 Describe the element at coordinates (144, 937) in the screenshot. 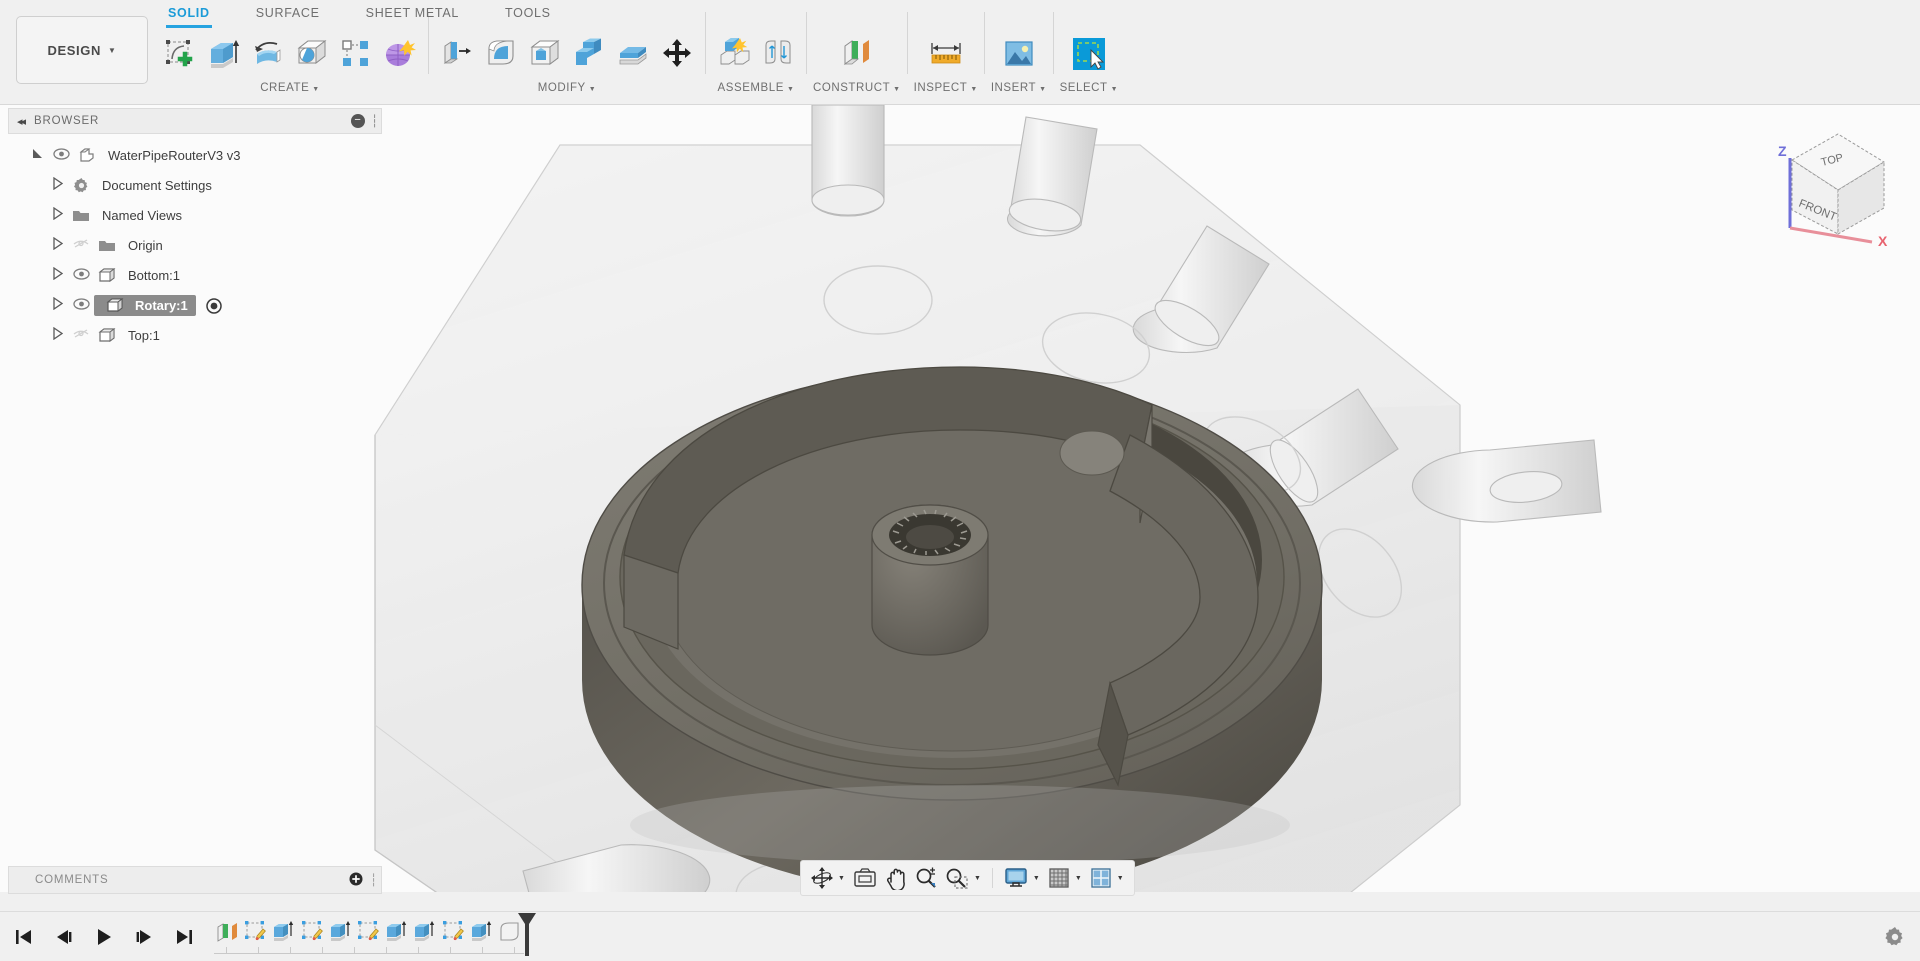

I see `step-forward-icon` at that location.